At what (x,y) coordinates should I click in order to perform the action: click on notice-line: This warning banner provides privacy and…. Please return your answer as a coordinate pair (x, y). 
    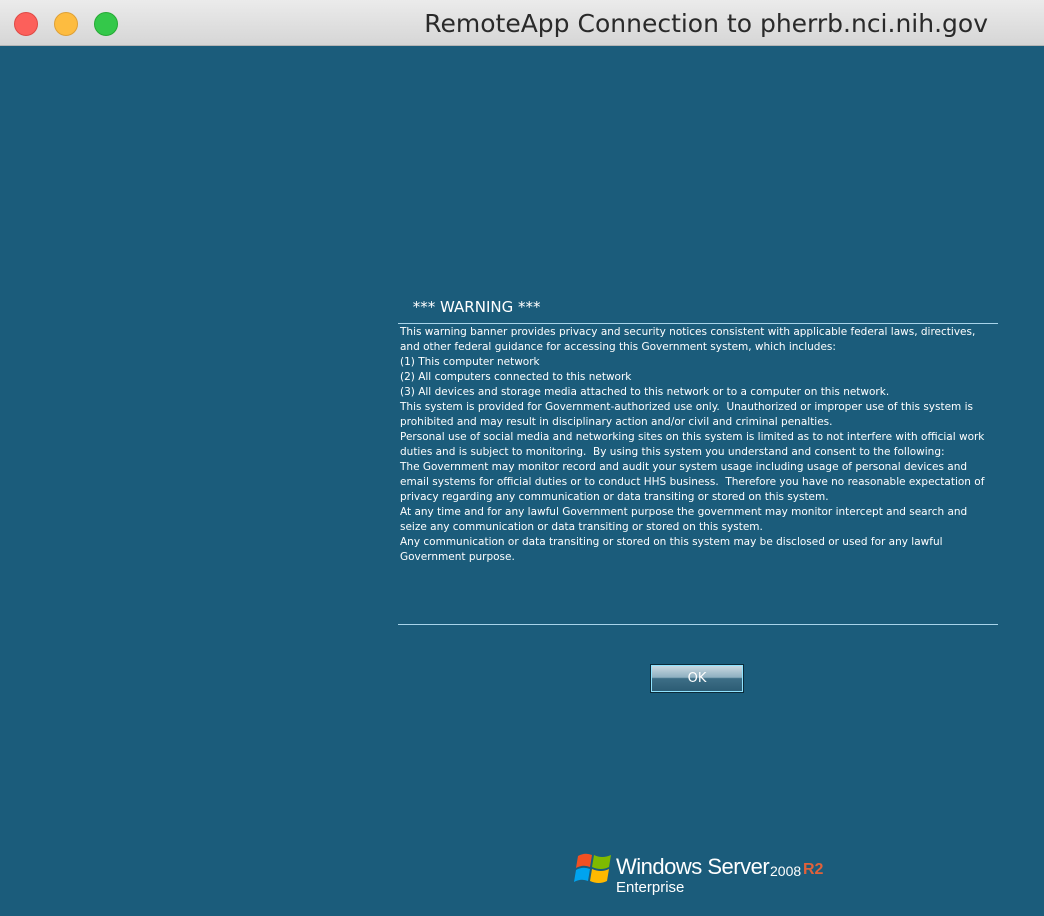
    Looking at the image, I should click on (688, 332).